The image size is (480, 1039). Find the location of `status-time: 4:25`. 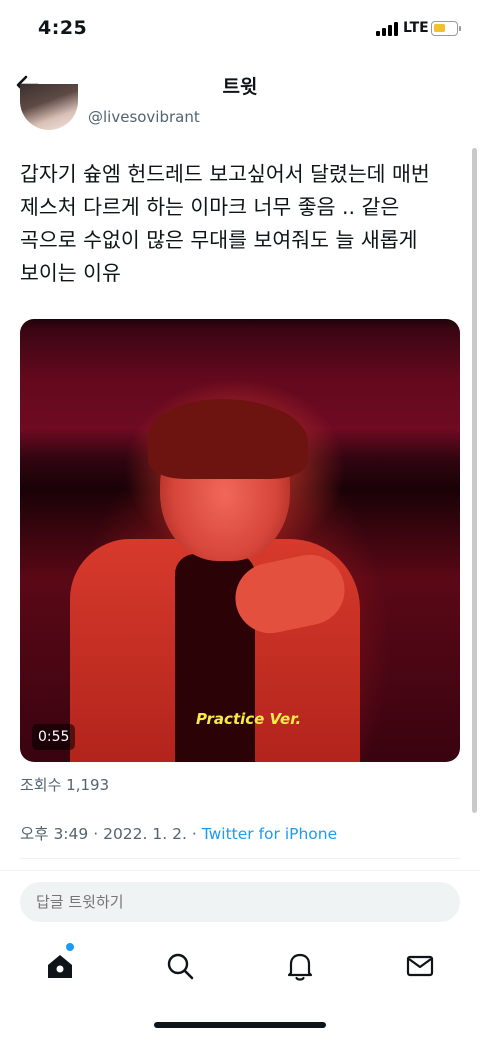

status-time: 4:25 is located at coordinates (63, 28).